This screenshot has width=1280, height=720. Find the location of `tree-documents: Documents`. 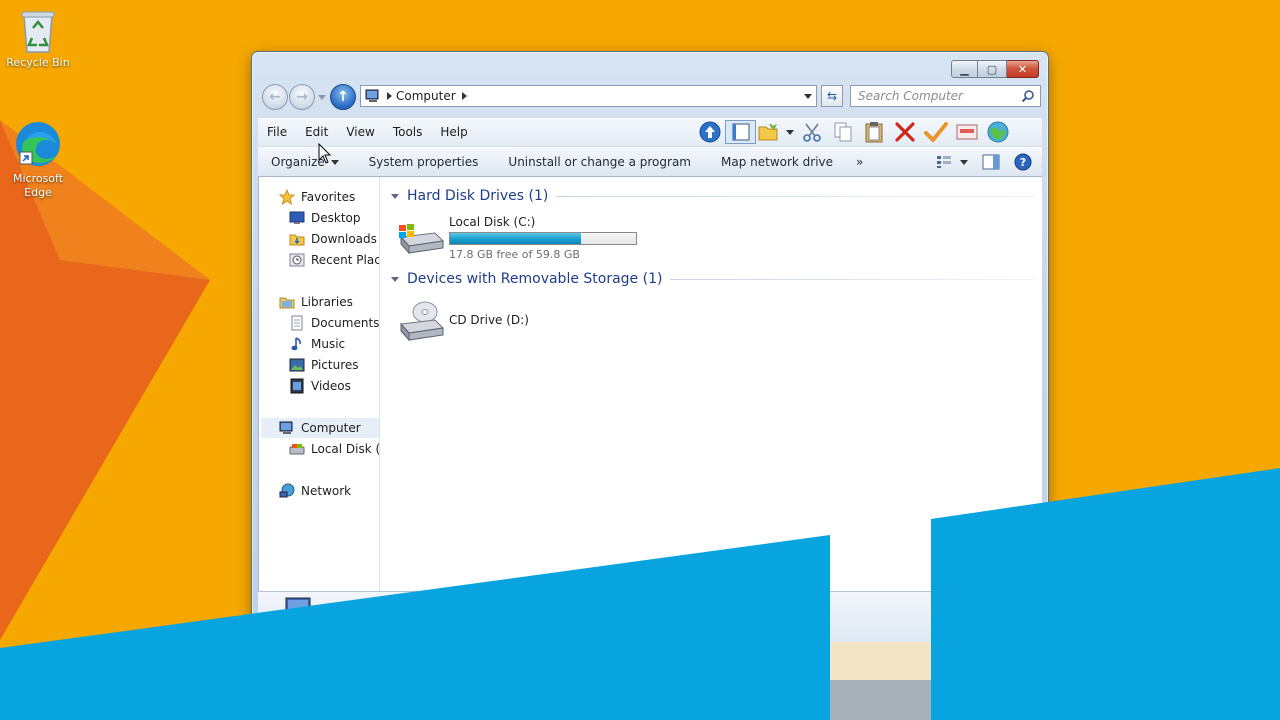

tree-documents: Documents is located at coordinates (334, 323).